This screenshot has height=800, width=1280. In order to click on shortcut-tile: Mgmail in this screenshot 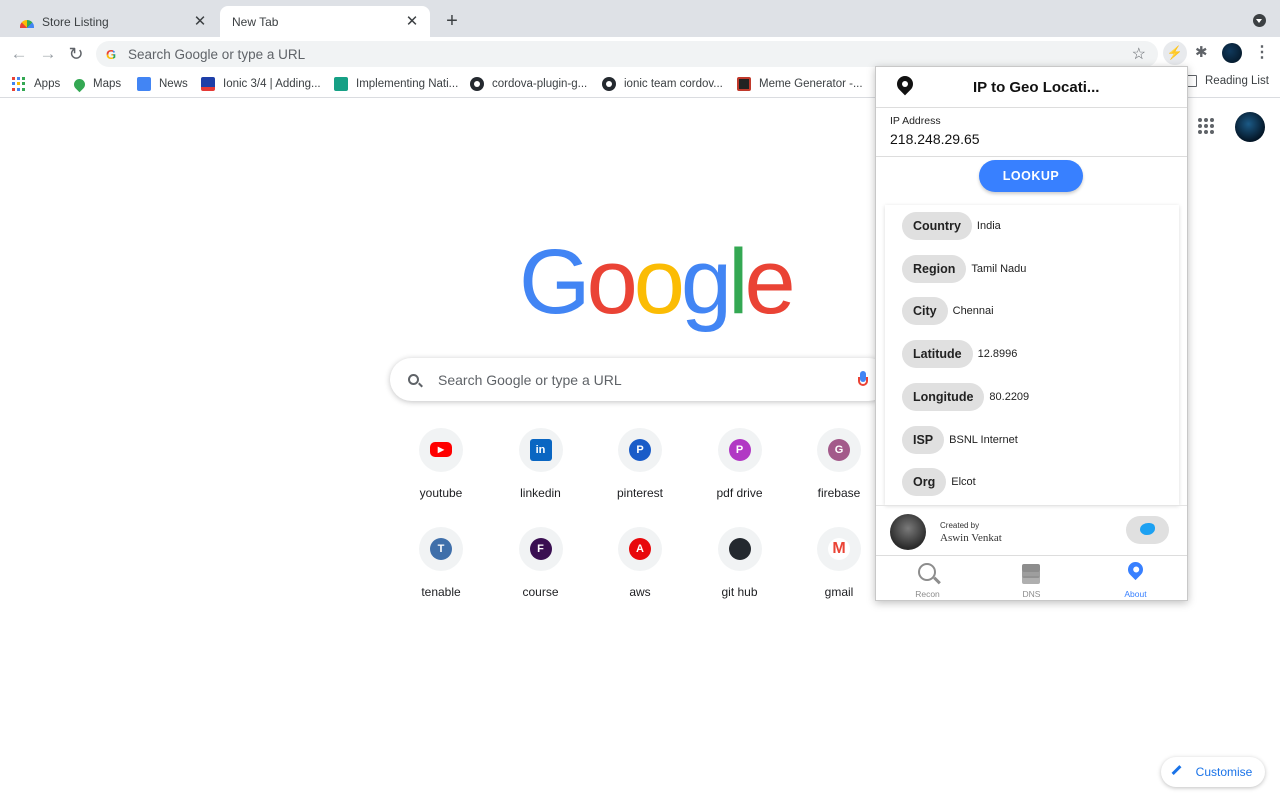, I will do `click(839, 572)`.